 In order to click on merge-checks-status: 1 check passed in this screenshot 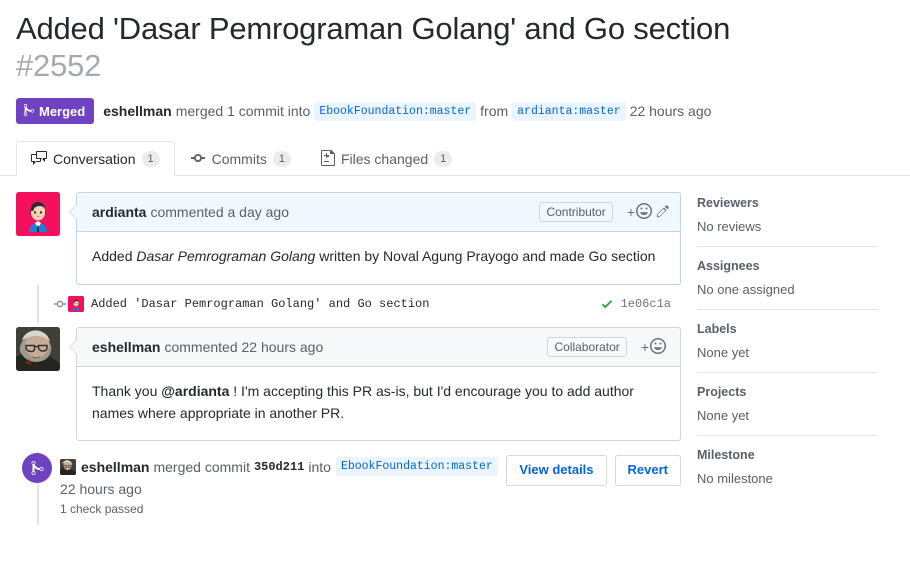, I will do `click(102, 509)`.